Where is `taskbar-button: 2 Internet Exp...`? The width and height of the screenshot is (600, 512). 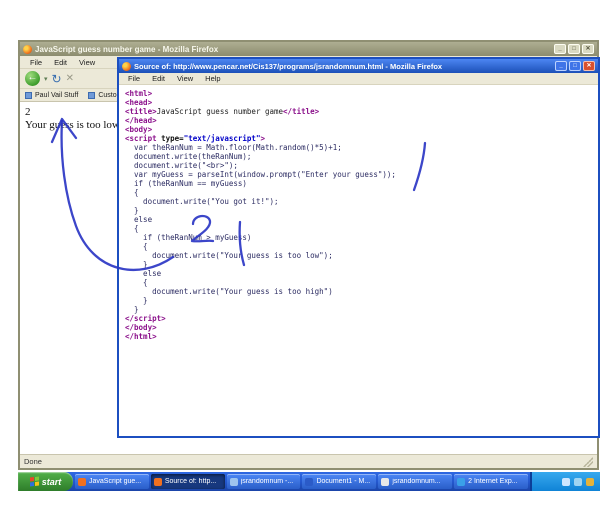
taskbar-button: 2 Internet Exp... is located at coordinates (491, 481).